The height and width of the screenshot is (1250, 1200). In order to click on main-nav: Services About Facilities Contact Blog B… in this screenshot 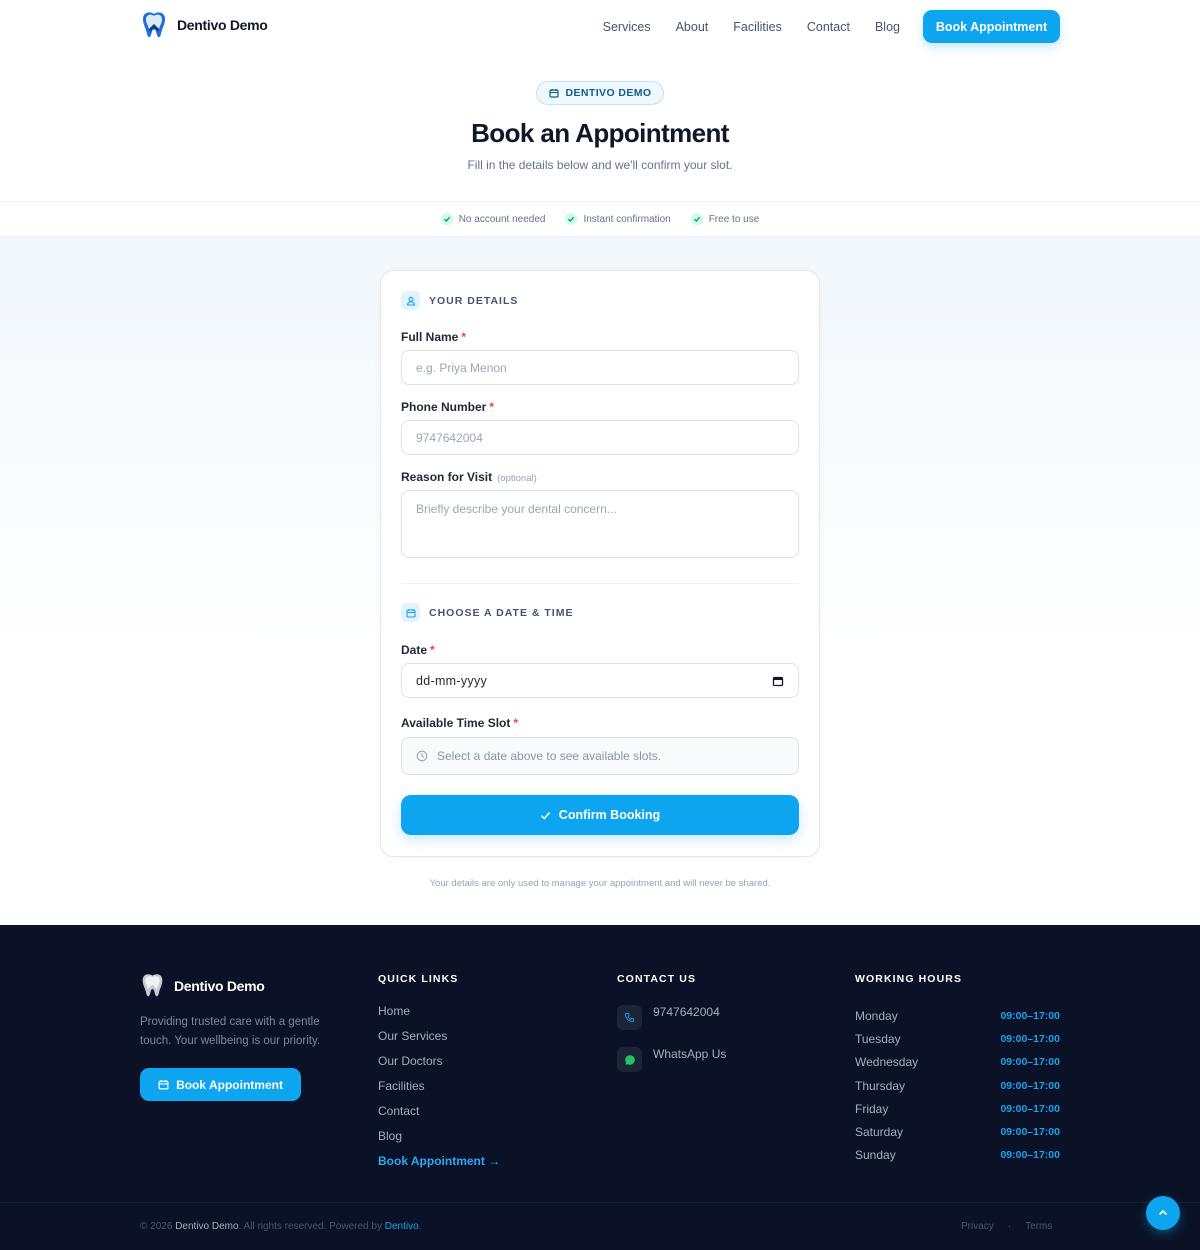, I will do `click(831, 26)`.